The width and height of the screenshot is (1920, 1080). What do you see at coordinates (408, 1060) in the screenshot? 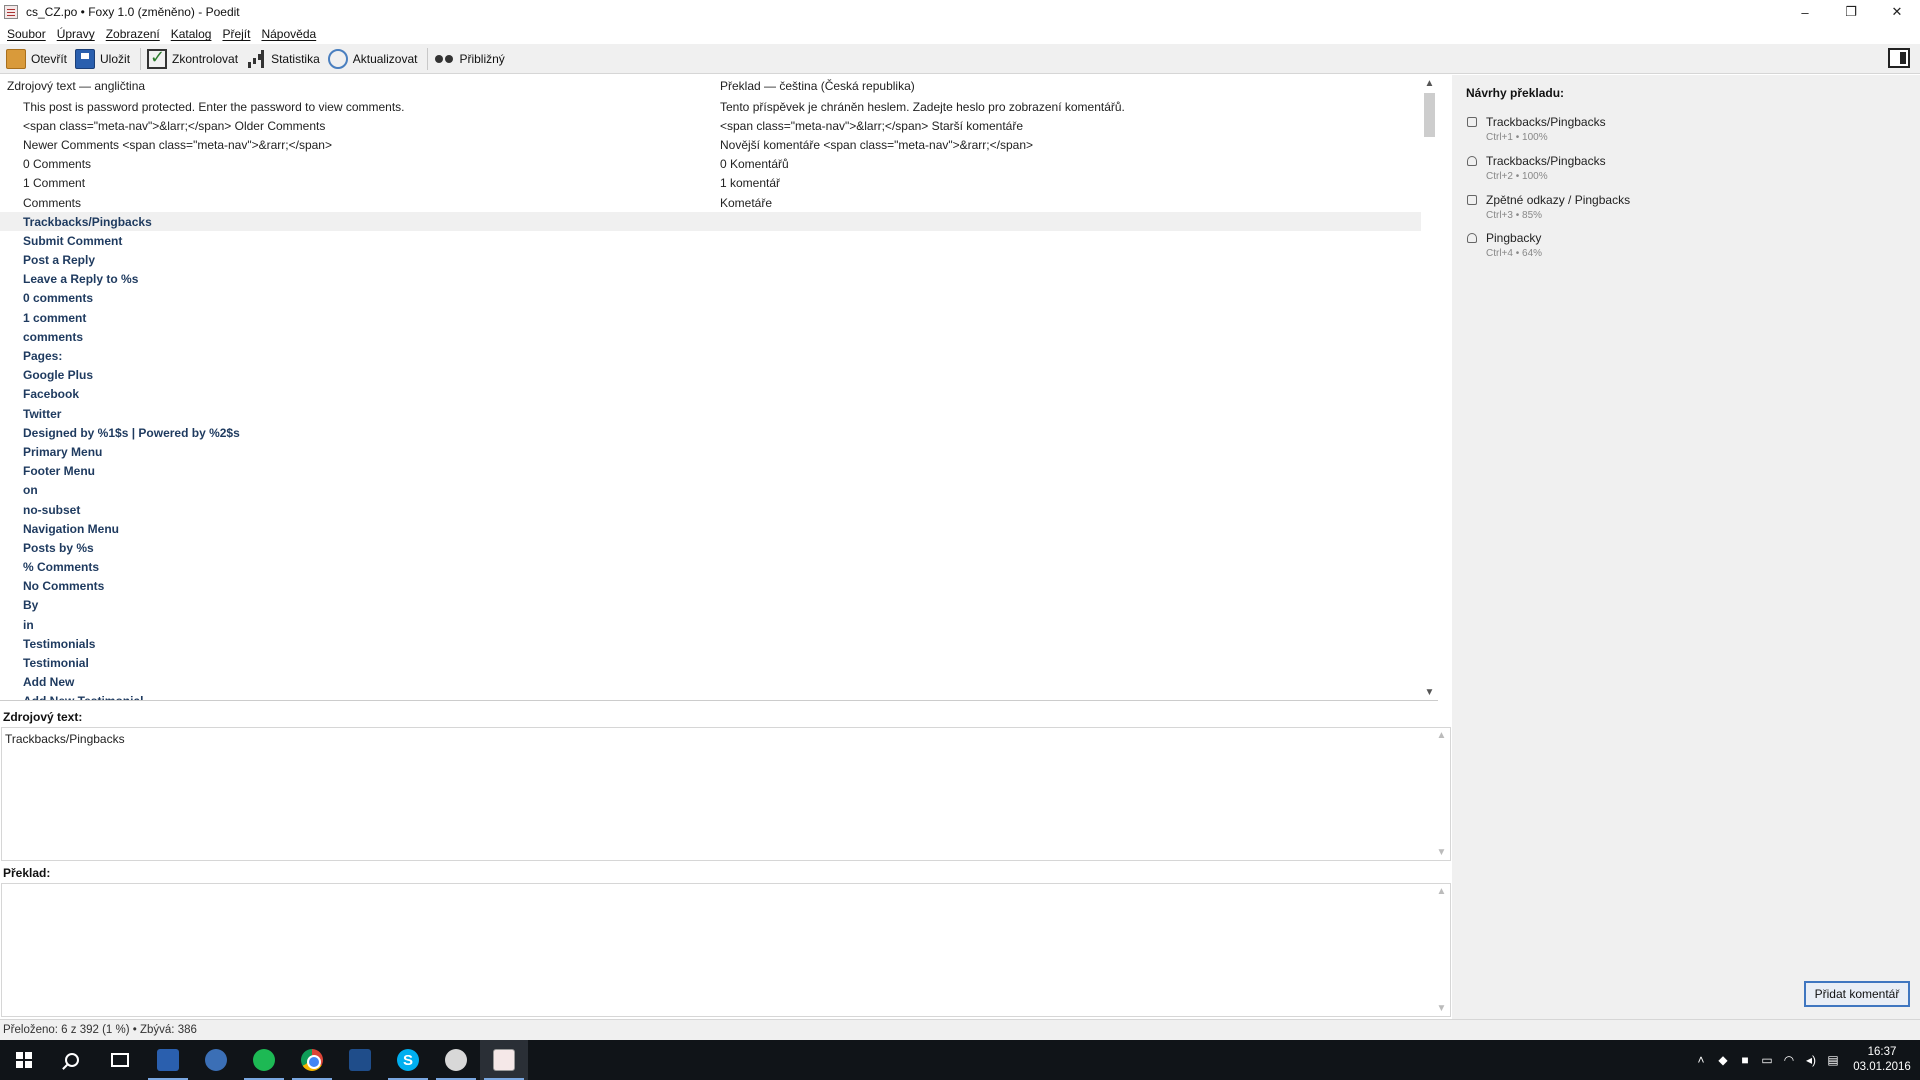
I see `taskbar-app-skype: S` at bounding box center [408, 1060].